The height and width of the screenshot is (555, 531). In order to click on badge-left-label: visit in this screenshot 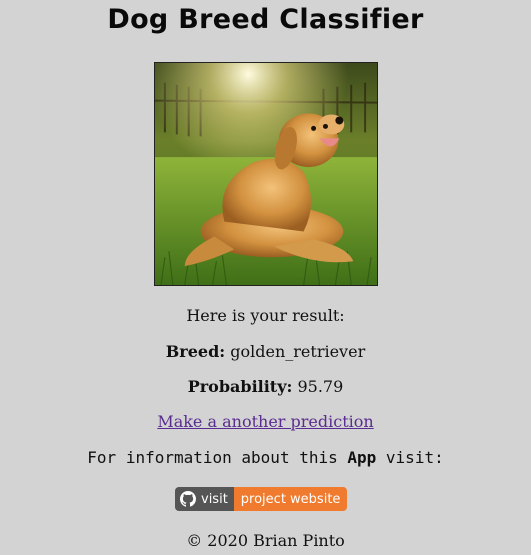, I will do `click(214, 499)`.